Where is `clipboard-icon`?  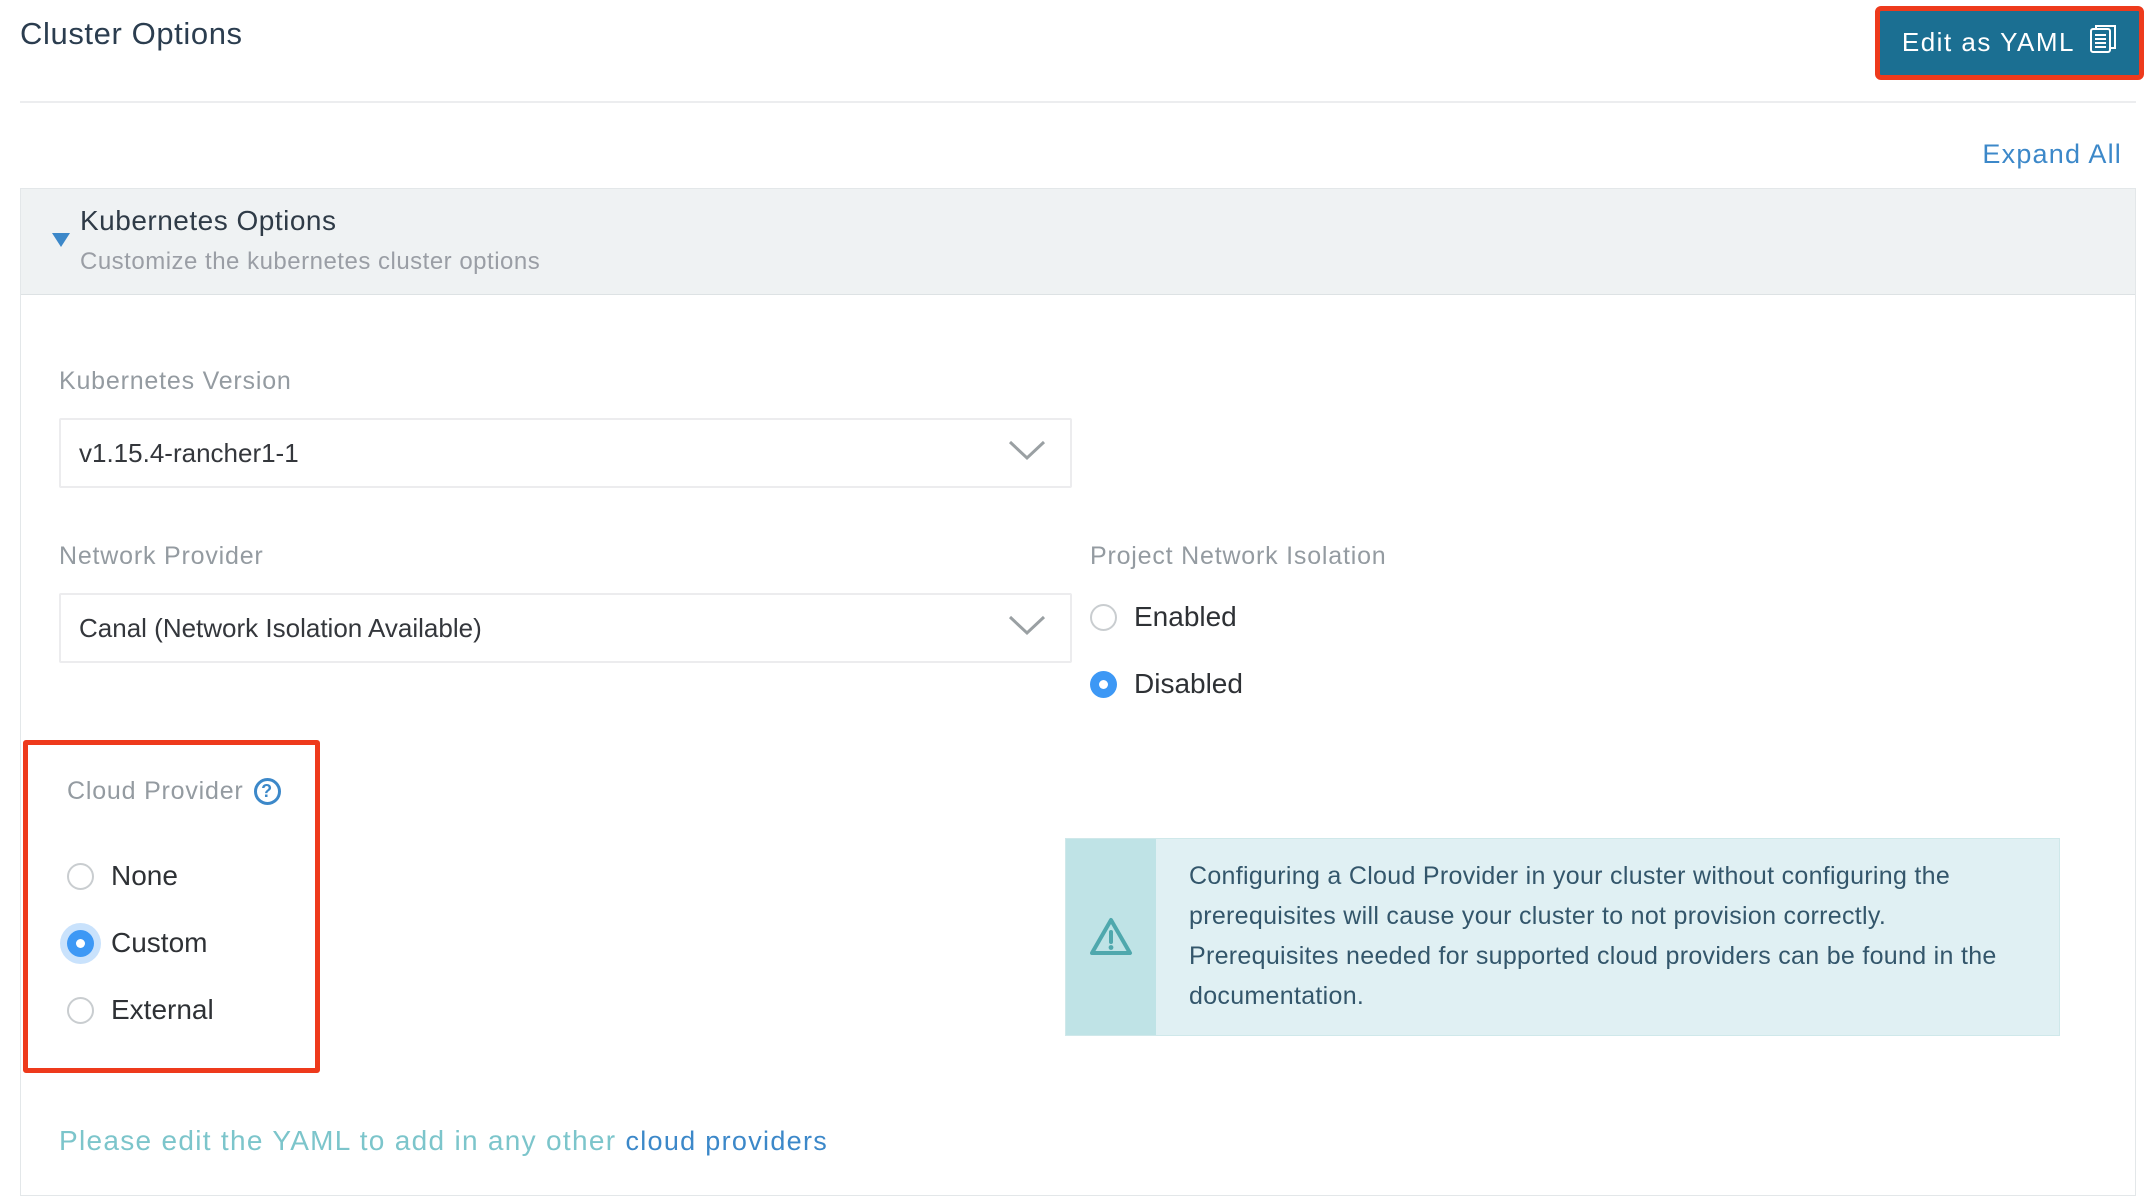
clipboard-icon is located at coordinates (2104, 42).